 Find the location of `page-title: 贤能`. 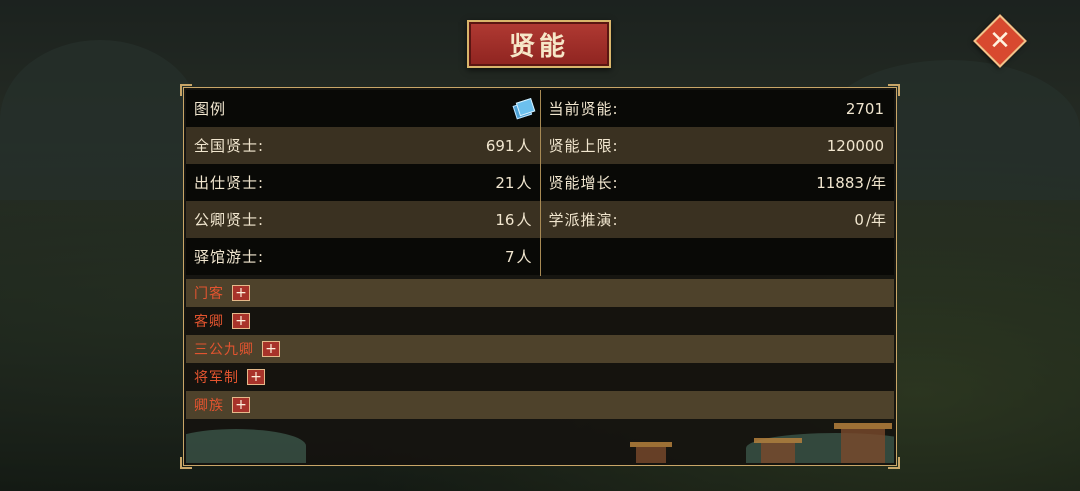

page-title: 贤能 is located at coordinates (538, 46).